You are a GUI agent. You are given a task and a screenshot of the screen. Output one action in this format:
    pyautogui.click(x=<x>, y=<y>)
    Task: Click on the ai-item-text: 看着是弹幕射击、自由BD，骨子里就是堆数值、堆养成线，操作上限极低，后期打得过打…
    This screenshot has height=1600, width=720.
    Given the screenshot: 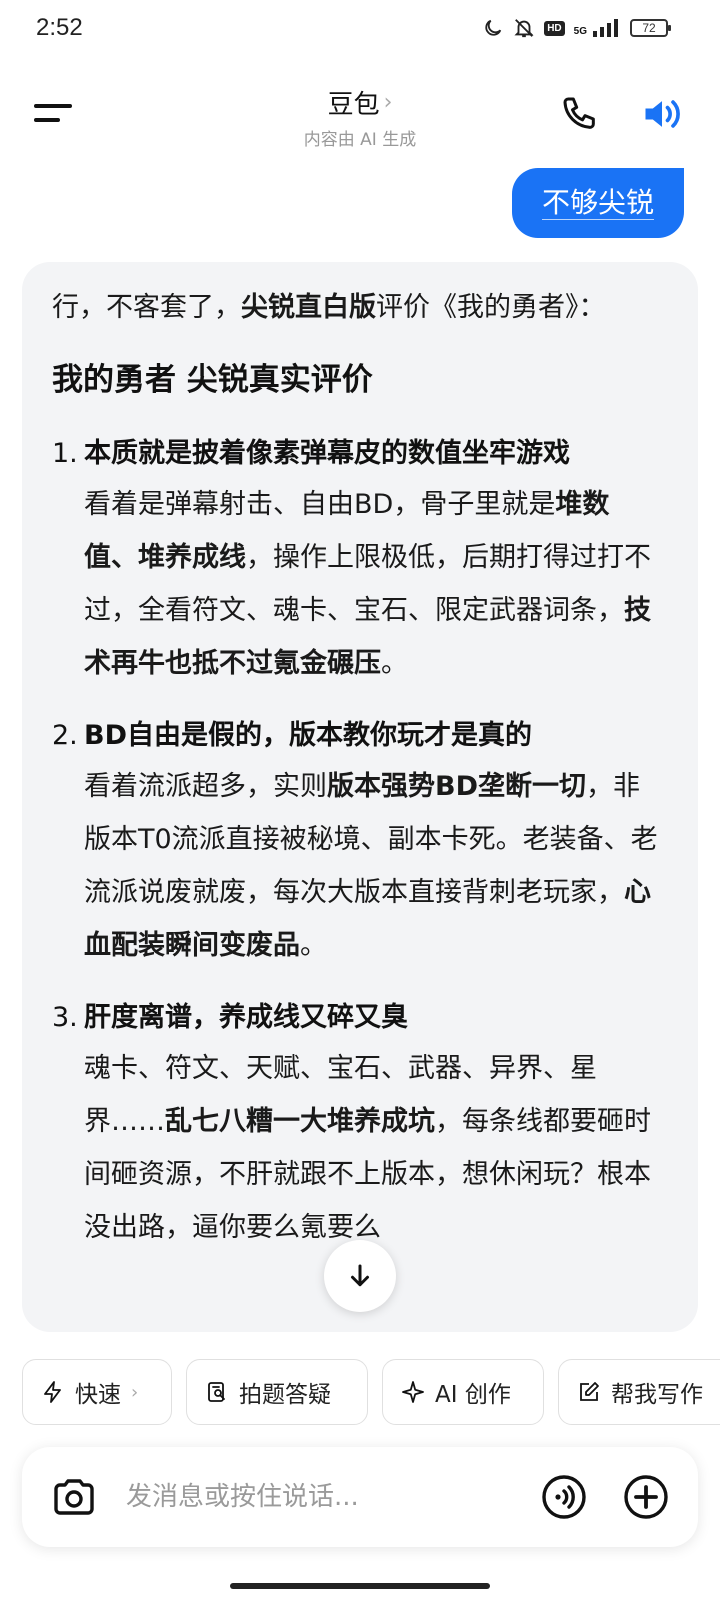 What is the action you would take?
    pyautogui.click(x=373, y=584)
    